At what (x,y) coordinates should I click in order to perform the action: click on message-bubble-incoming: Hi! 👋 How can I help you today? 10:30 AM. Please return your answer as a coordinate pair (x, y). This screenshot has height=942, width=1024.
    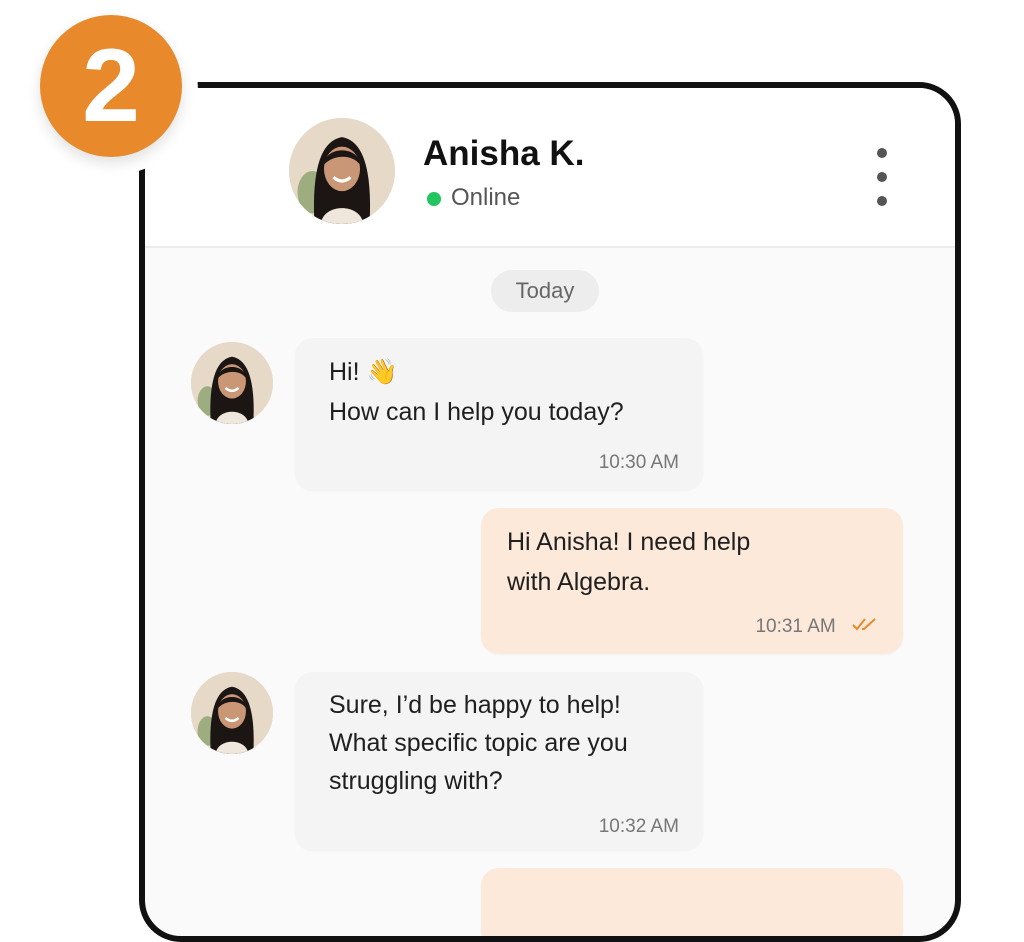
    Looking at the image, I should click on (499, 414).